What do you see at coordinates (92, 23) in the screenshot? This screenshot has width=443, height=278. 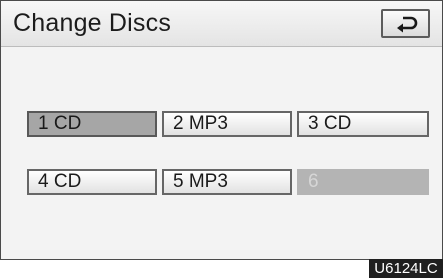 I see `page-title: Change Discs` at bounding box center [92, 23].